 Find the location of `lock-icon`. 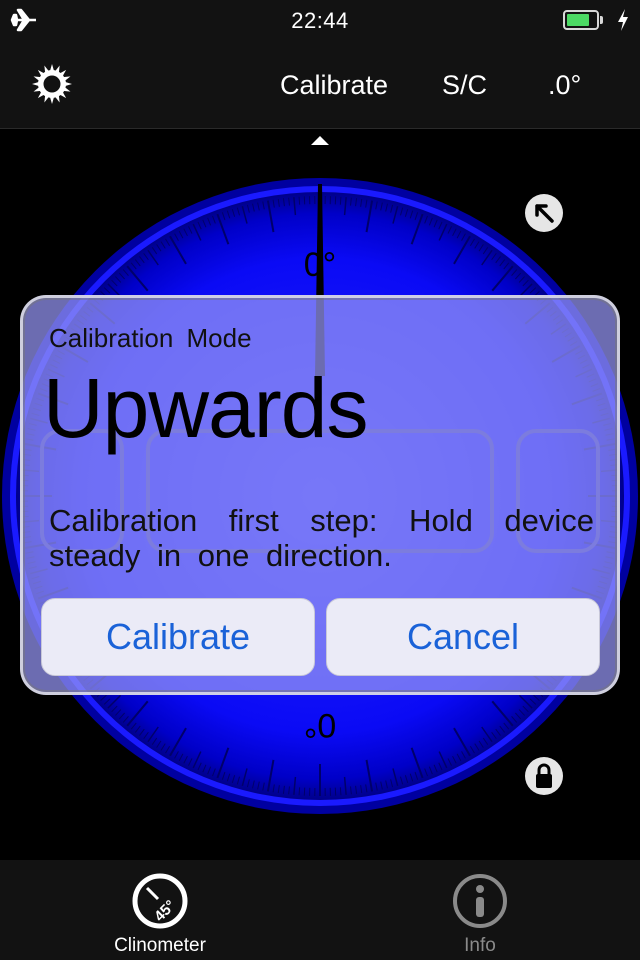

lock-icon is located at coordinates (544, 775).